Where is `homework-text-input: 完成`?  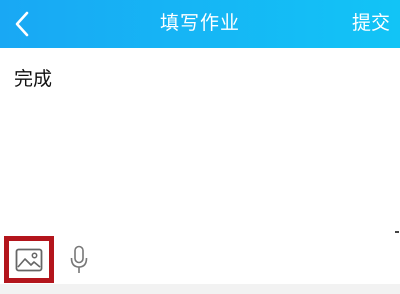 homework-text-input: 完成 is located at coordinates (199, 77).